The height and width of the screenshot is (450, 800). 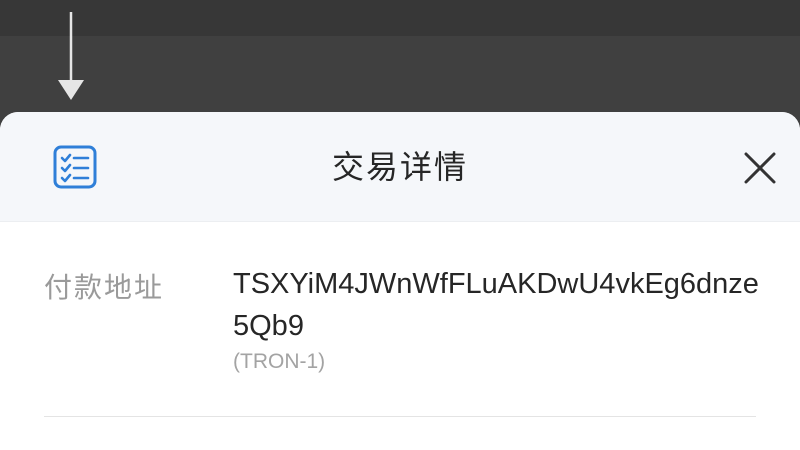 I want to click on arrow-down-icon, so click(x=71, y=56).